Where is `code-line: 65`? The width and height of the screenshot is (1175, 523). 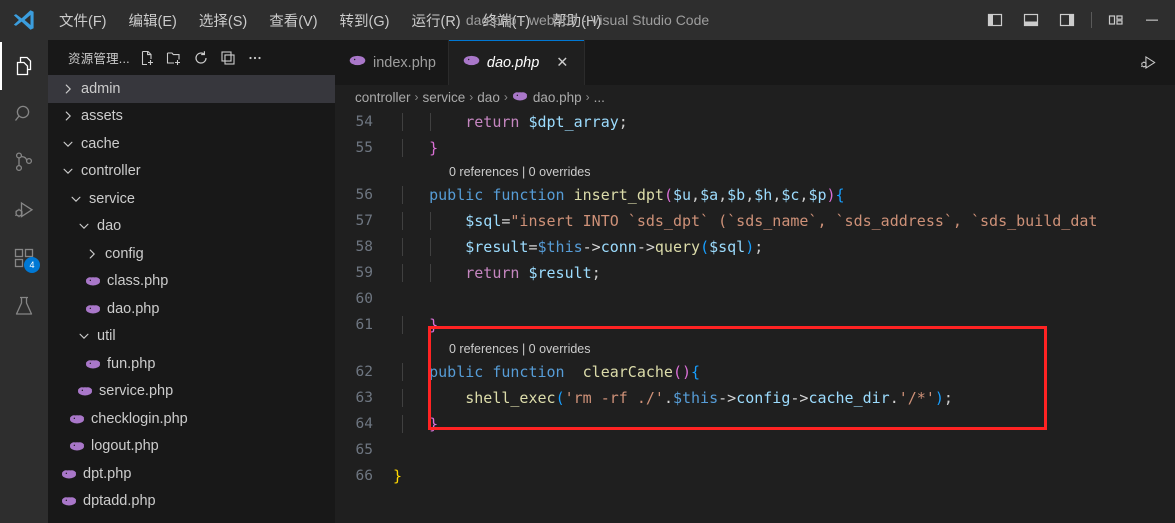 code-line: 65 is located at coordinates (755, 450).